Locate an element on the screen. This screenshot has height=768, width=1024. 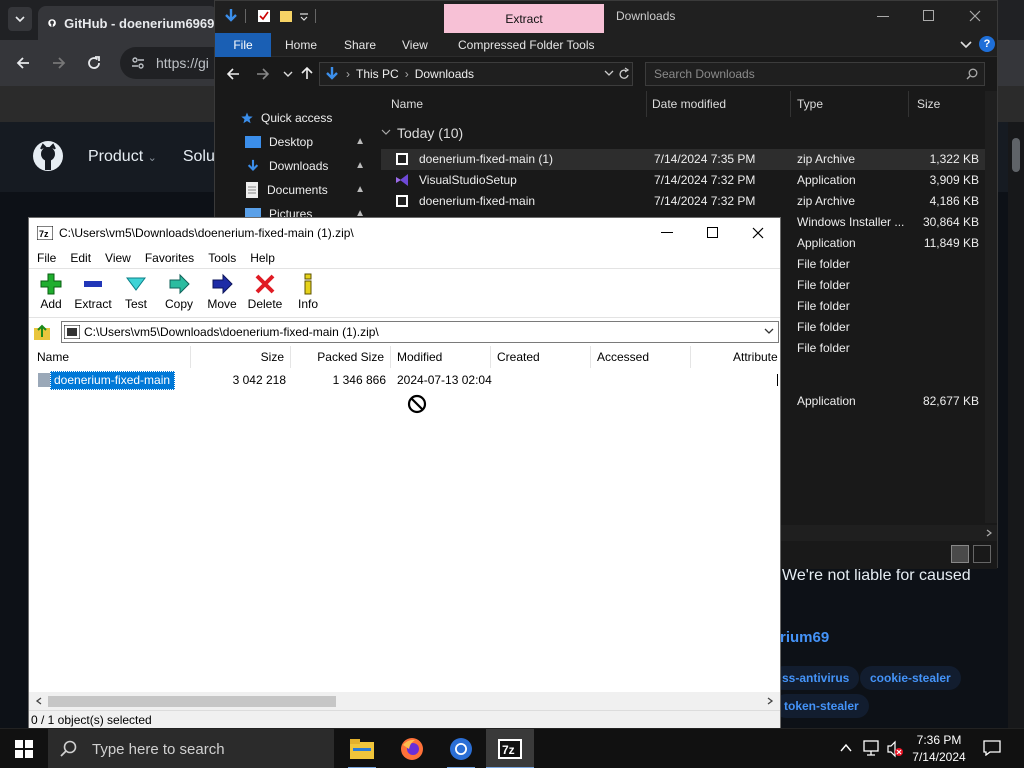
ribbon-tab-view: View is located at coordinates (415, 45).